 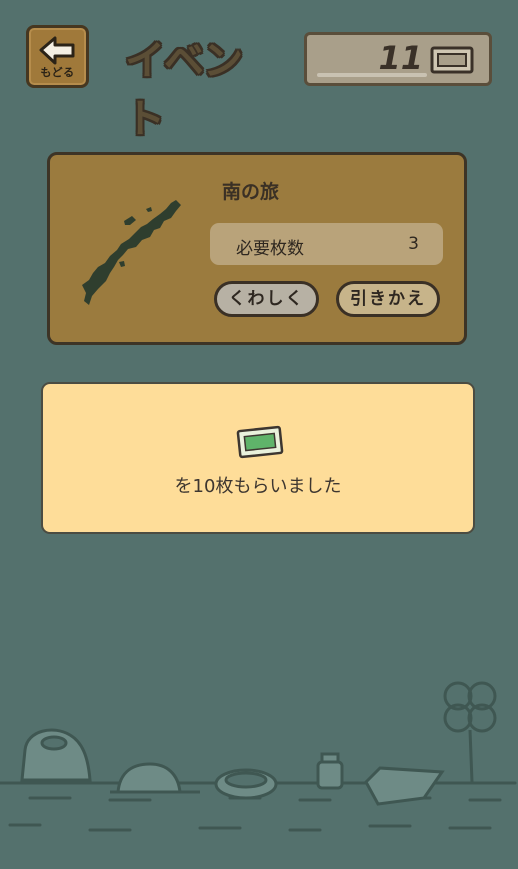 I want to click on back-label: もどる, so click(x=57, y=72).